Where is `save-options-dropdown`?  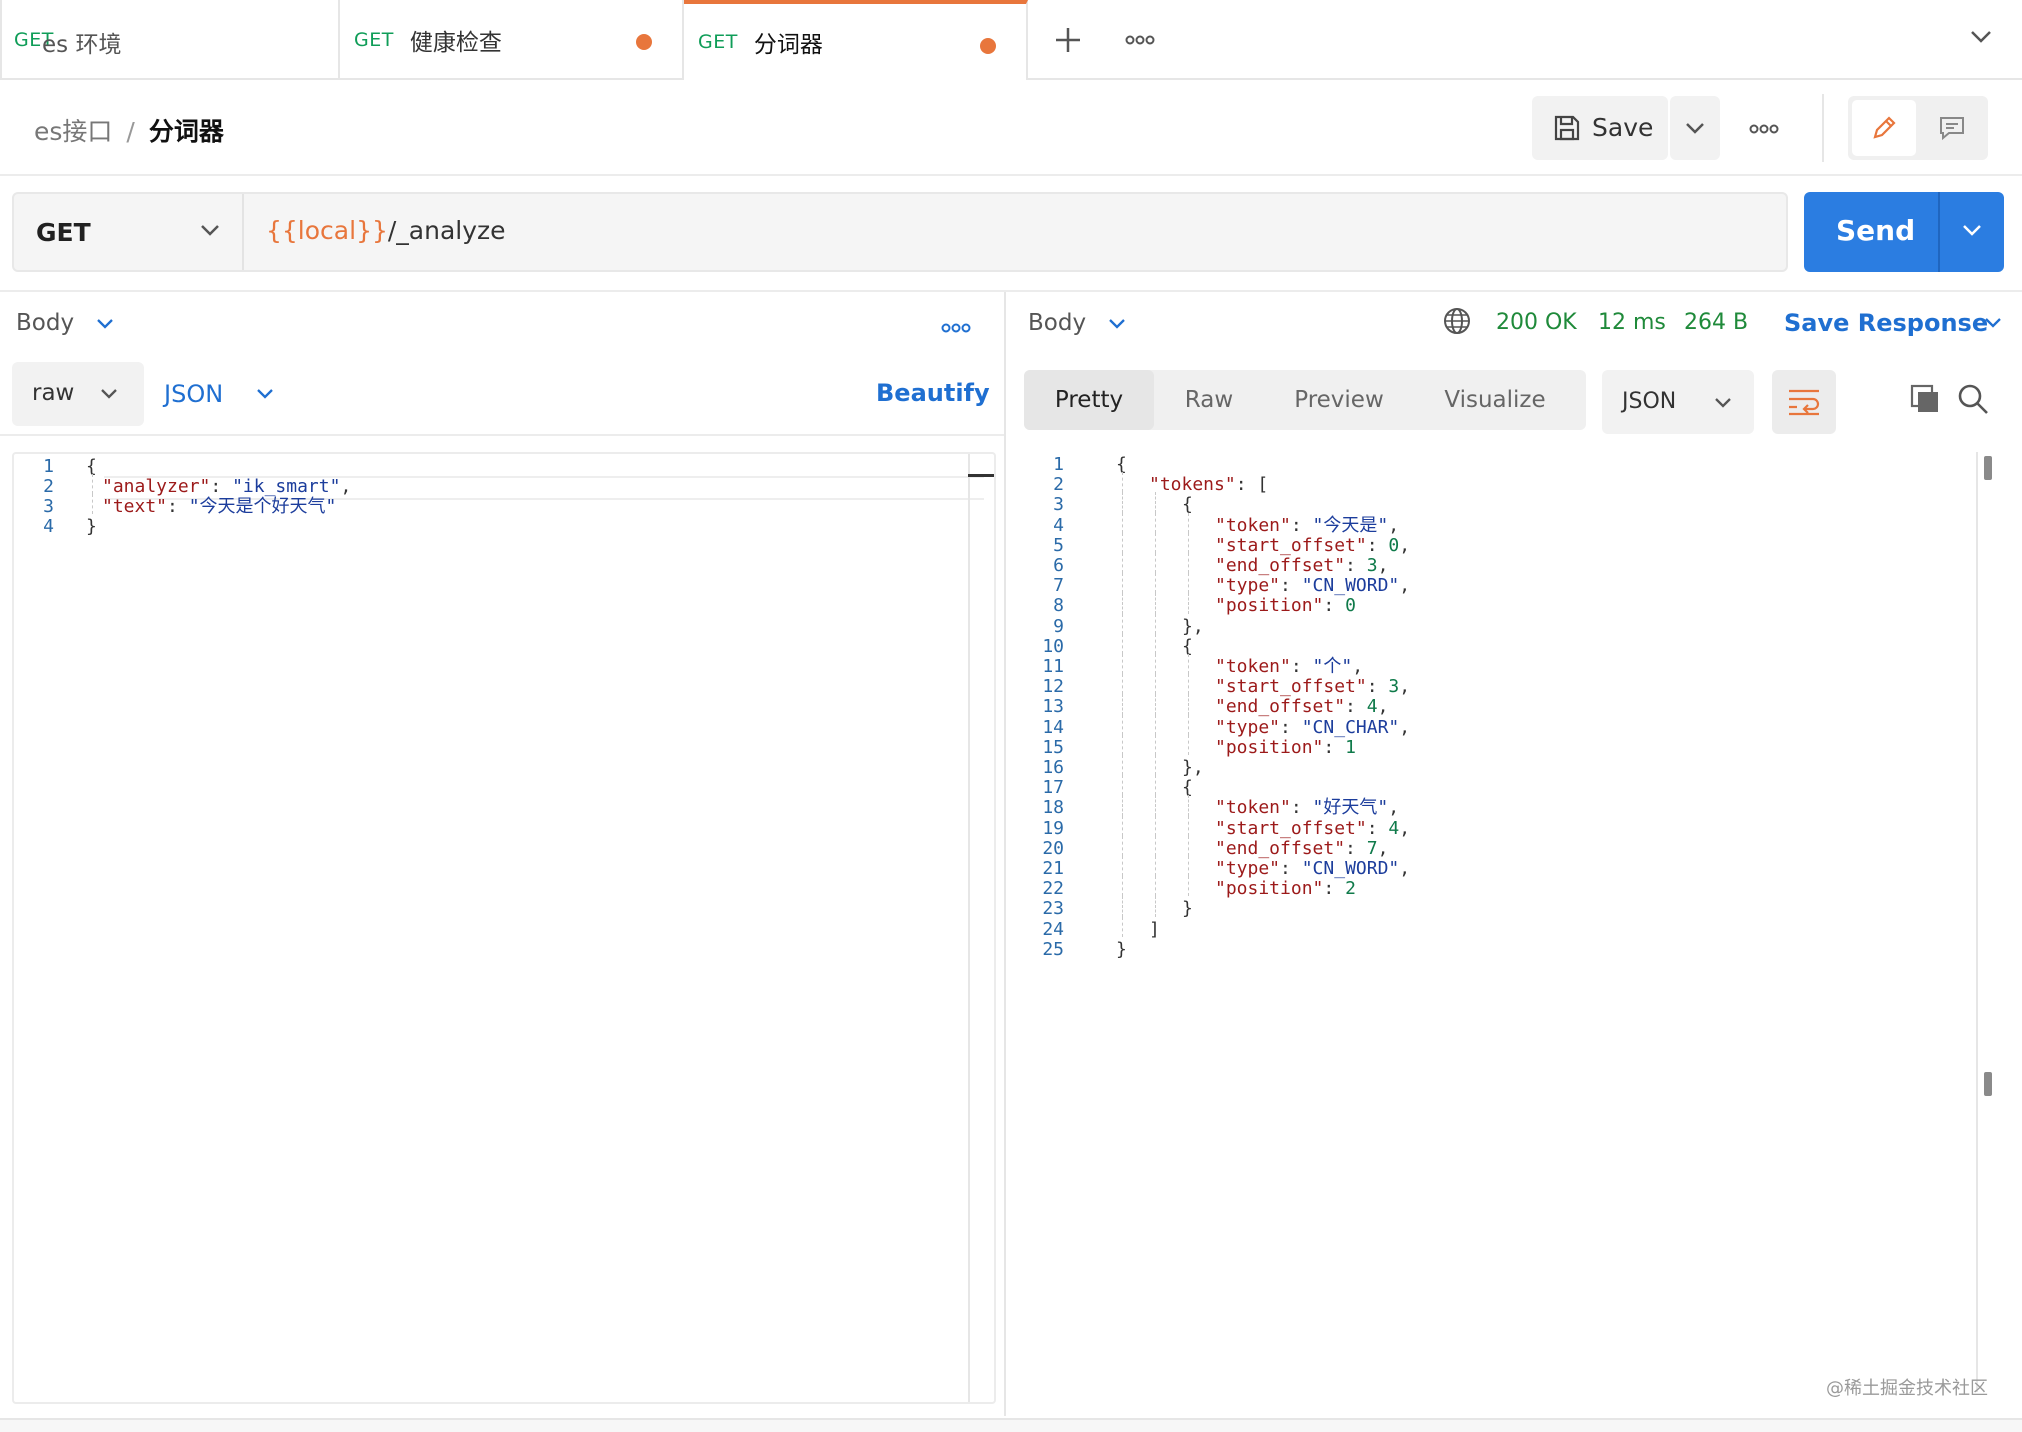
save-options-dropdown is located at coordinates (1695, 128).